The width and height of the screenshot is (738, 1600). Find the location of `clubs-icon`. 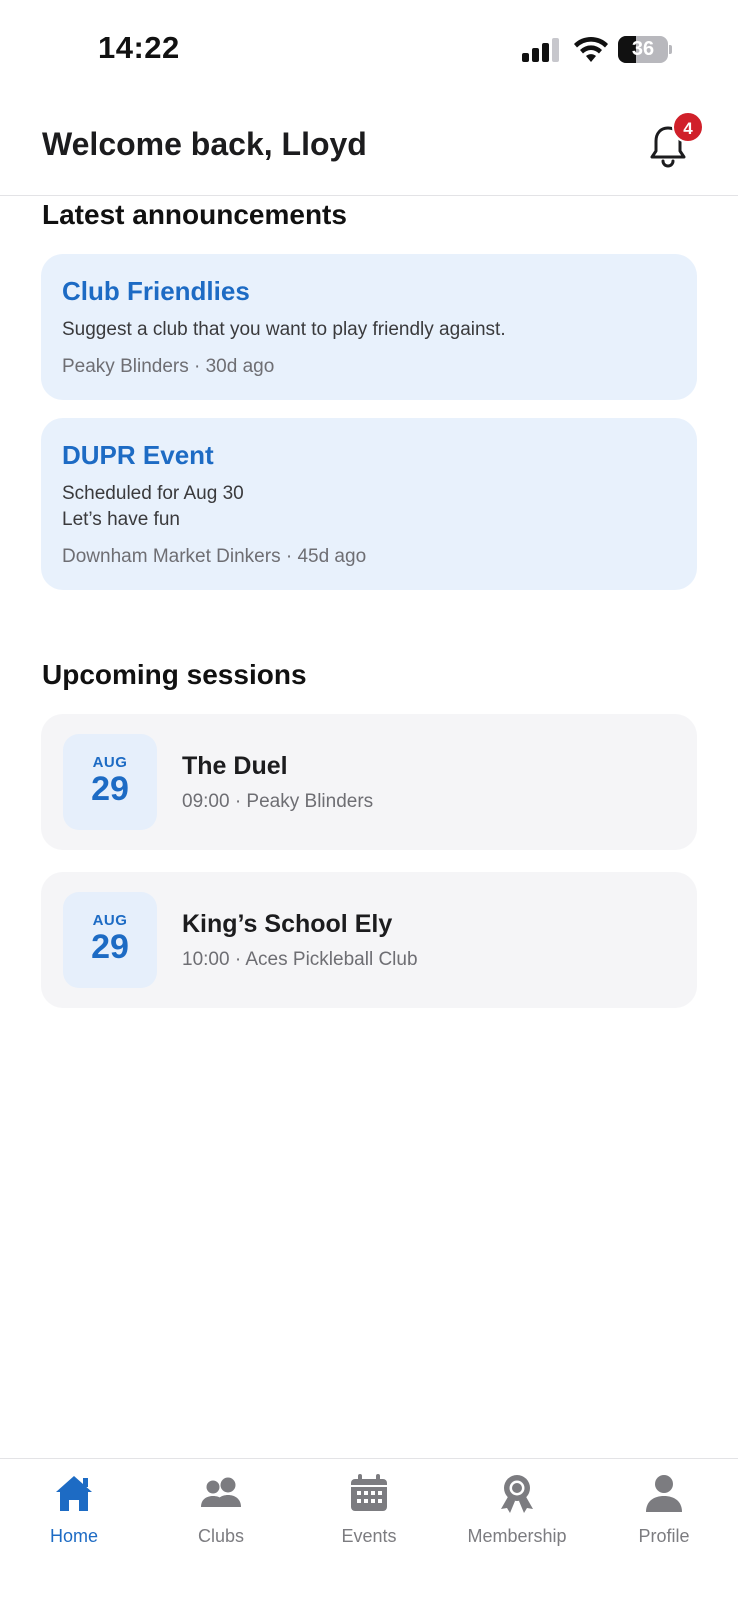

clubs-icon is located at coordinates (221, 1492).